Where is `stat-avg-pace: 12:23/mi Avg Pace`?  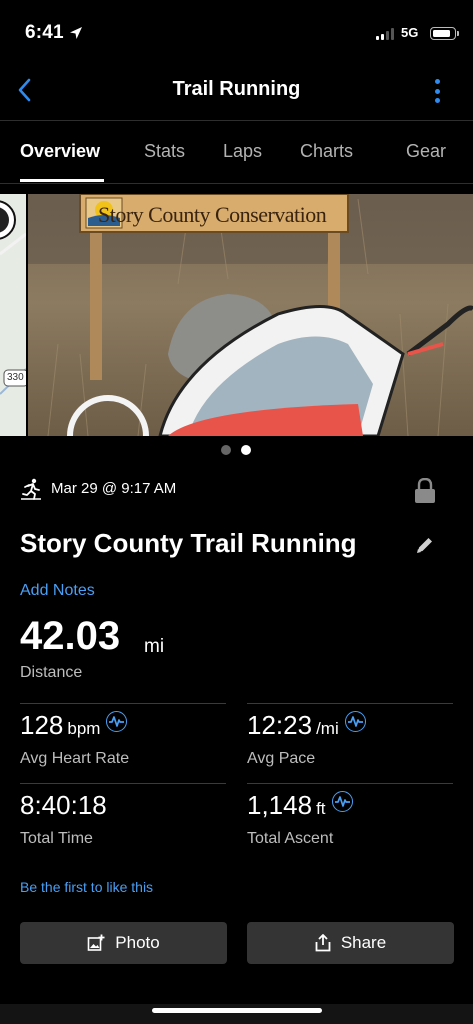
stat-avg-pace: 12:23/mi Avg Pace is located at coordinates (306, 738).